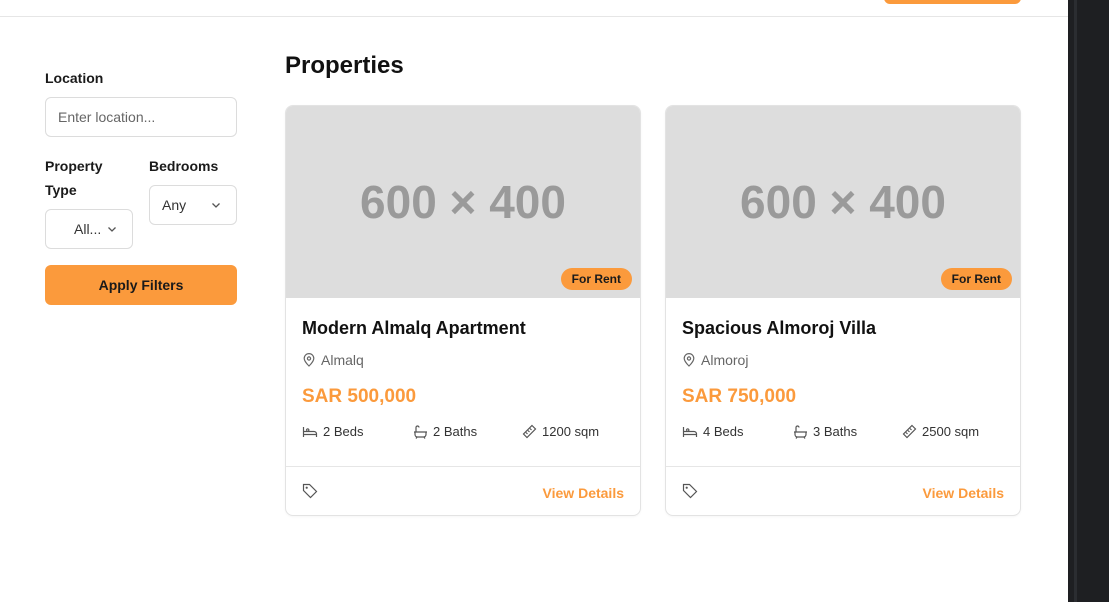 Image resolution: width=1109 pixels, height=602 pixels. Describe the element at coordinates (141, 117) in the screenshot. I see `location-input` at that location.